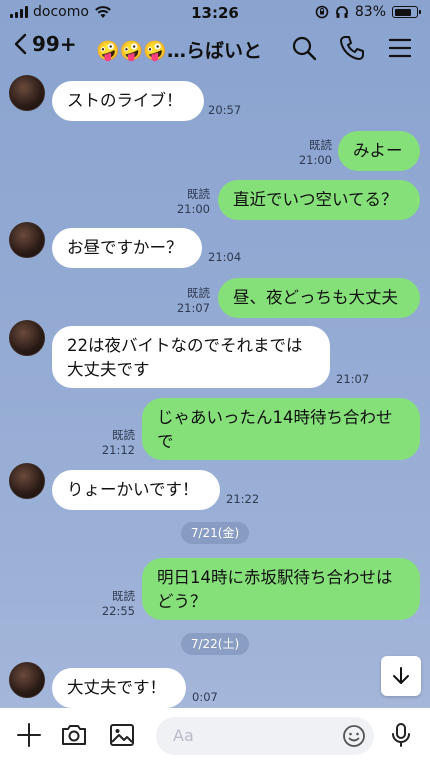  I want to click on status-right: 83%, so click(368, 12).